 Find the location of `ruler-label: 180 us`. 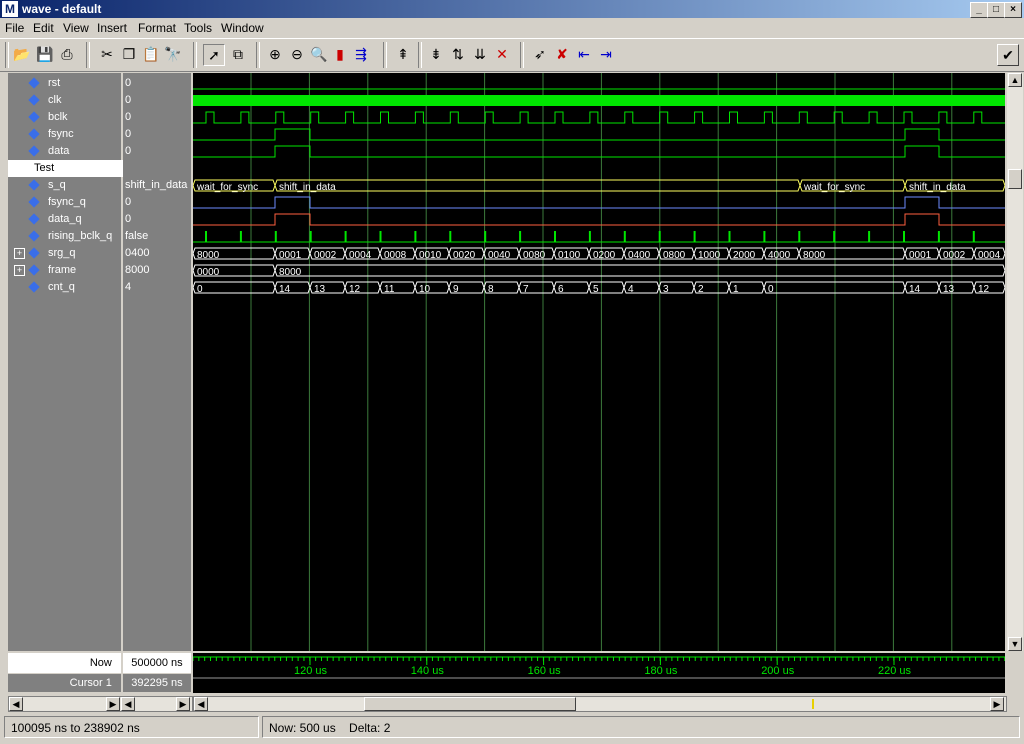

ruler-label: 180 us is located at coordinates (661, 671).